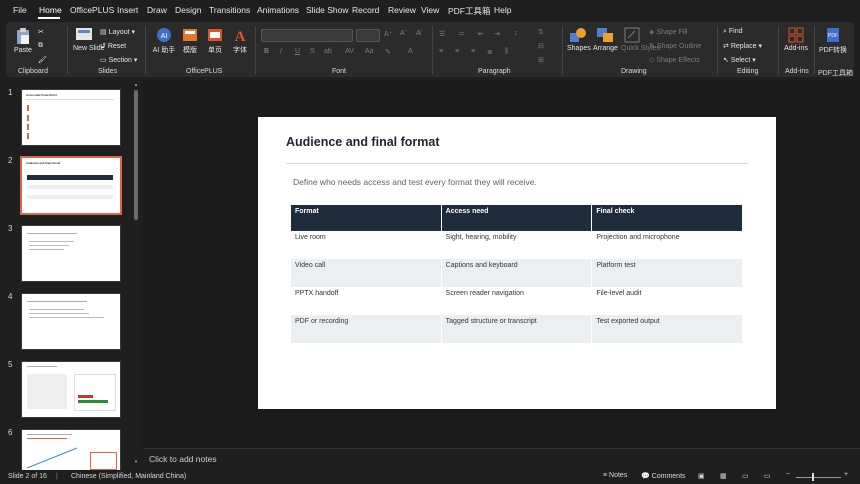 This screenshot has width=860, height=484. What do you see at coordinates (742, 46) in the screenshot?
I see `replace-button: ⇄ Replace ▾` at bounding box center [742, 46].